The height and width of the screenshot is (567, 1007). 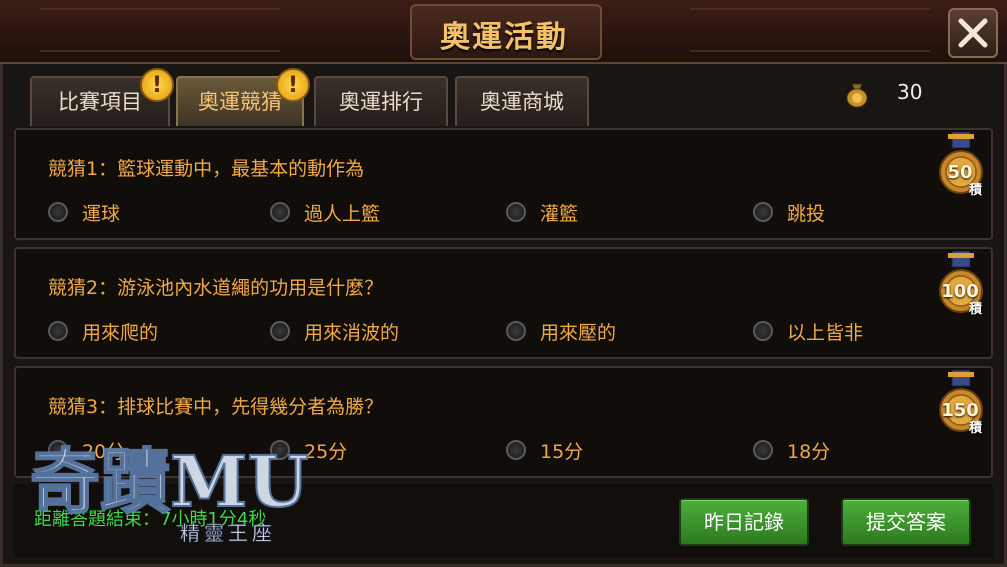 I want to click on tab-quiz-label: 奧運競猜, so click(x=240, y=102).